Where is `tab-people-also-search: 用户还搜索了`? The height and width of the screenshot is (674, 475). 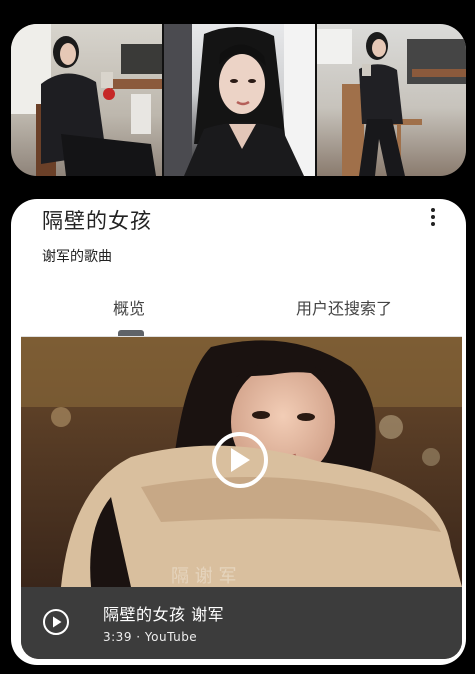 tab-people-also-search: 用户还搜索了 is located at coordinates (344, 307).